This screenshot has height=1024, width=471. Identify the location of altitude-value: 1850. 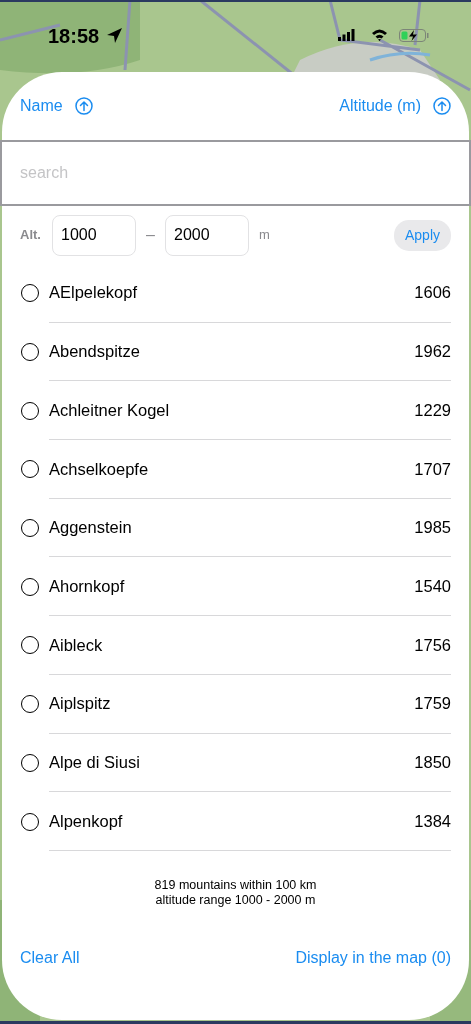
(432, 762).